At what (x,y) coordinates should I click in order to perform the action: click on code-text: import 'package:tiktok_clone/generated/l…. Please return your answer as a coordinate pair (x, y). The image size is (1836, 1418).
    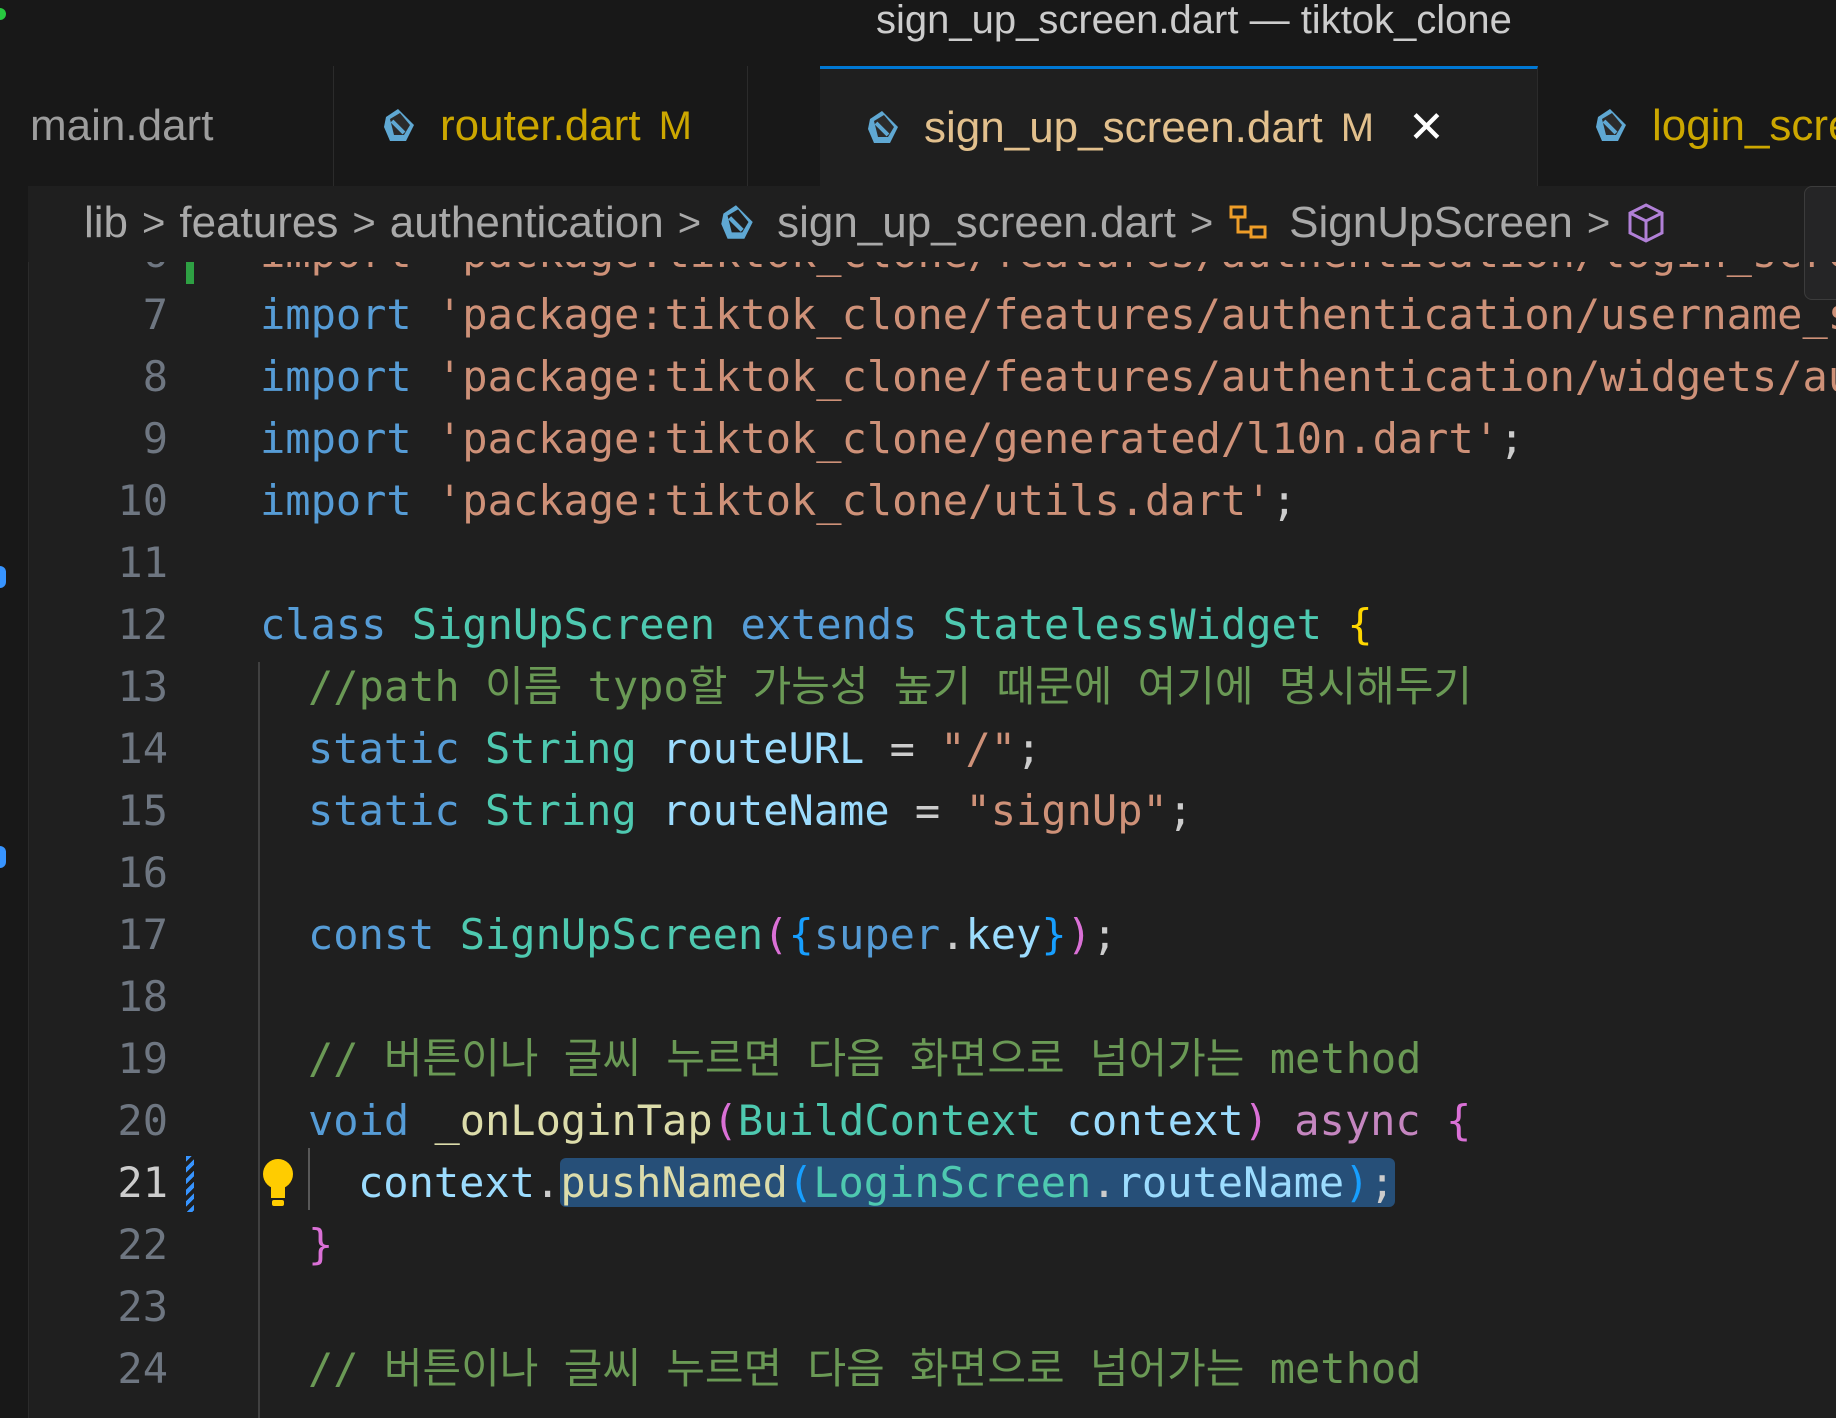
    Looking at the image, I should click on (892, 438).